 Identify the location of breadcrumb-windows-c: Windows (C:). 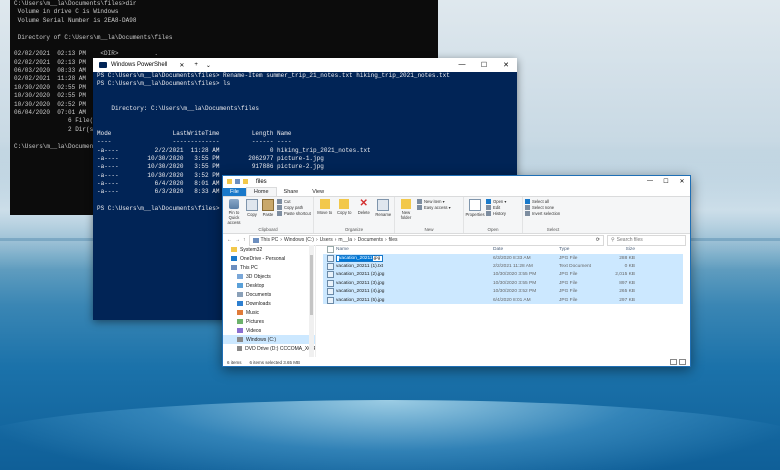
(299, 240).